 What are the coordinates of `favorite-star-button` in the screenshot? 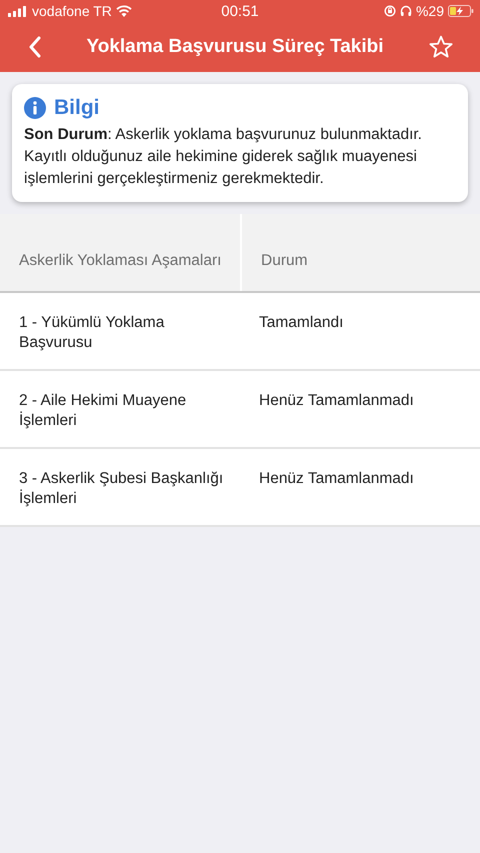 It's located at (441, 47).